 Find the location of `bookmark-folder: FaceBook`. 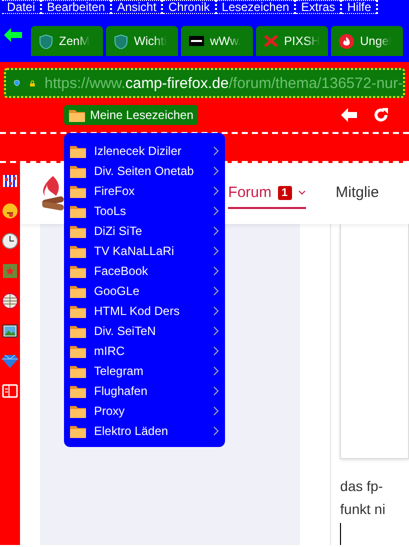

bookmark-folder: FaceBook is located at coordinates (144, 271).